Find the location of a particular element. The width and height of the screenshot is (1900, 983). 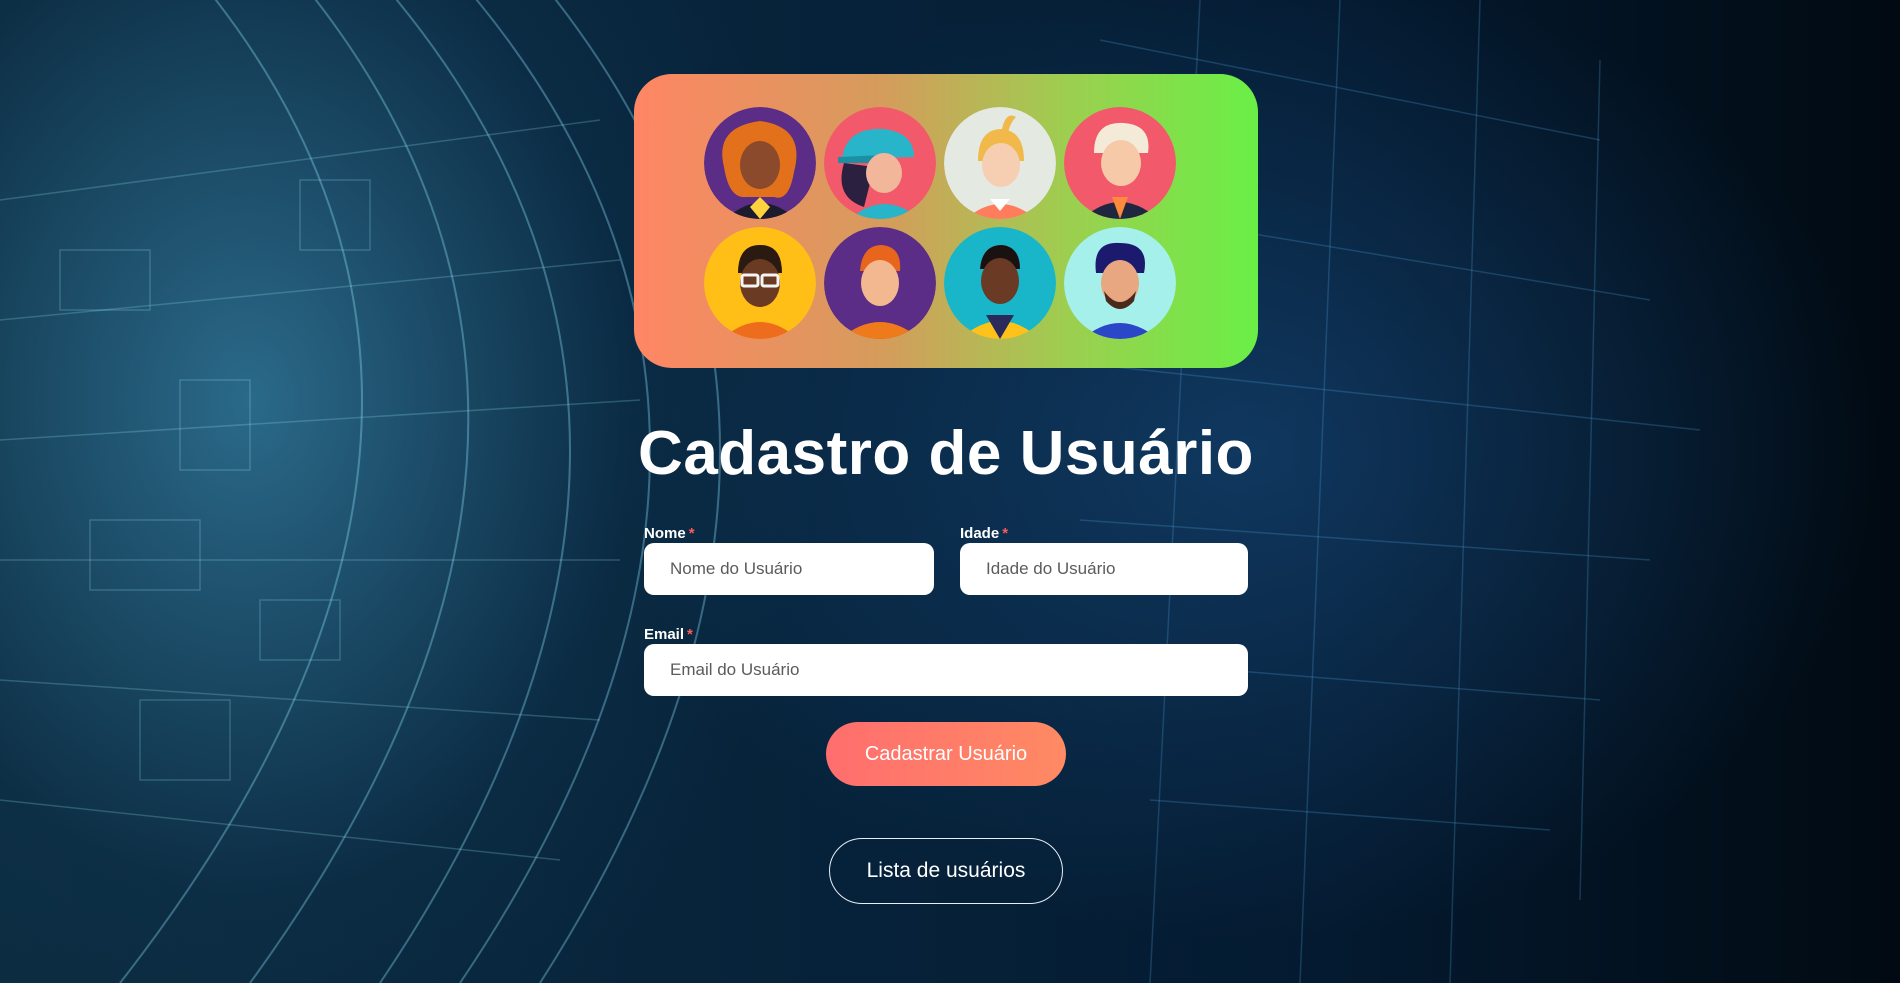

nome-input is located at coordinates (789, 569).